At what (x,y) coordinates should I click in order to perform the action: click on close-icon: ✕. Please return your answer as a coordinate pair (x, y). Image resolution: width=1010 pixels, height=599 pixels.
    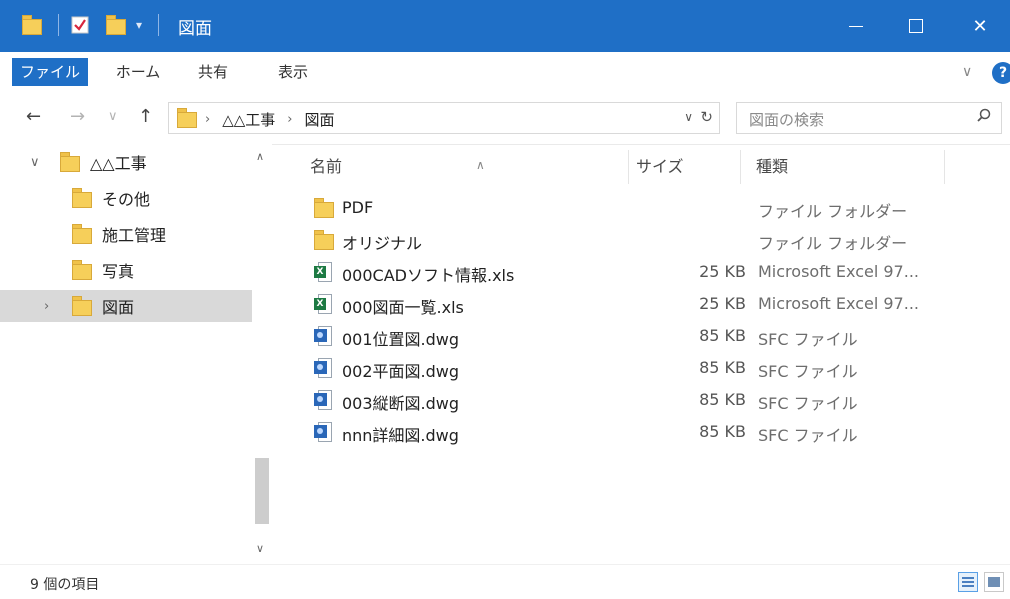
    Looking at the image, I should click on (980, 26).